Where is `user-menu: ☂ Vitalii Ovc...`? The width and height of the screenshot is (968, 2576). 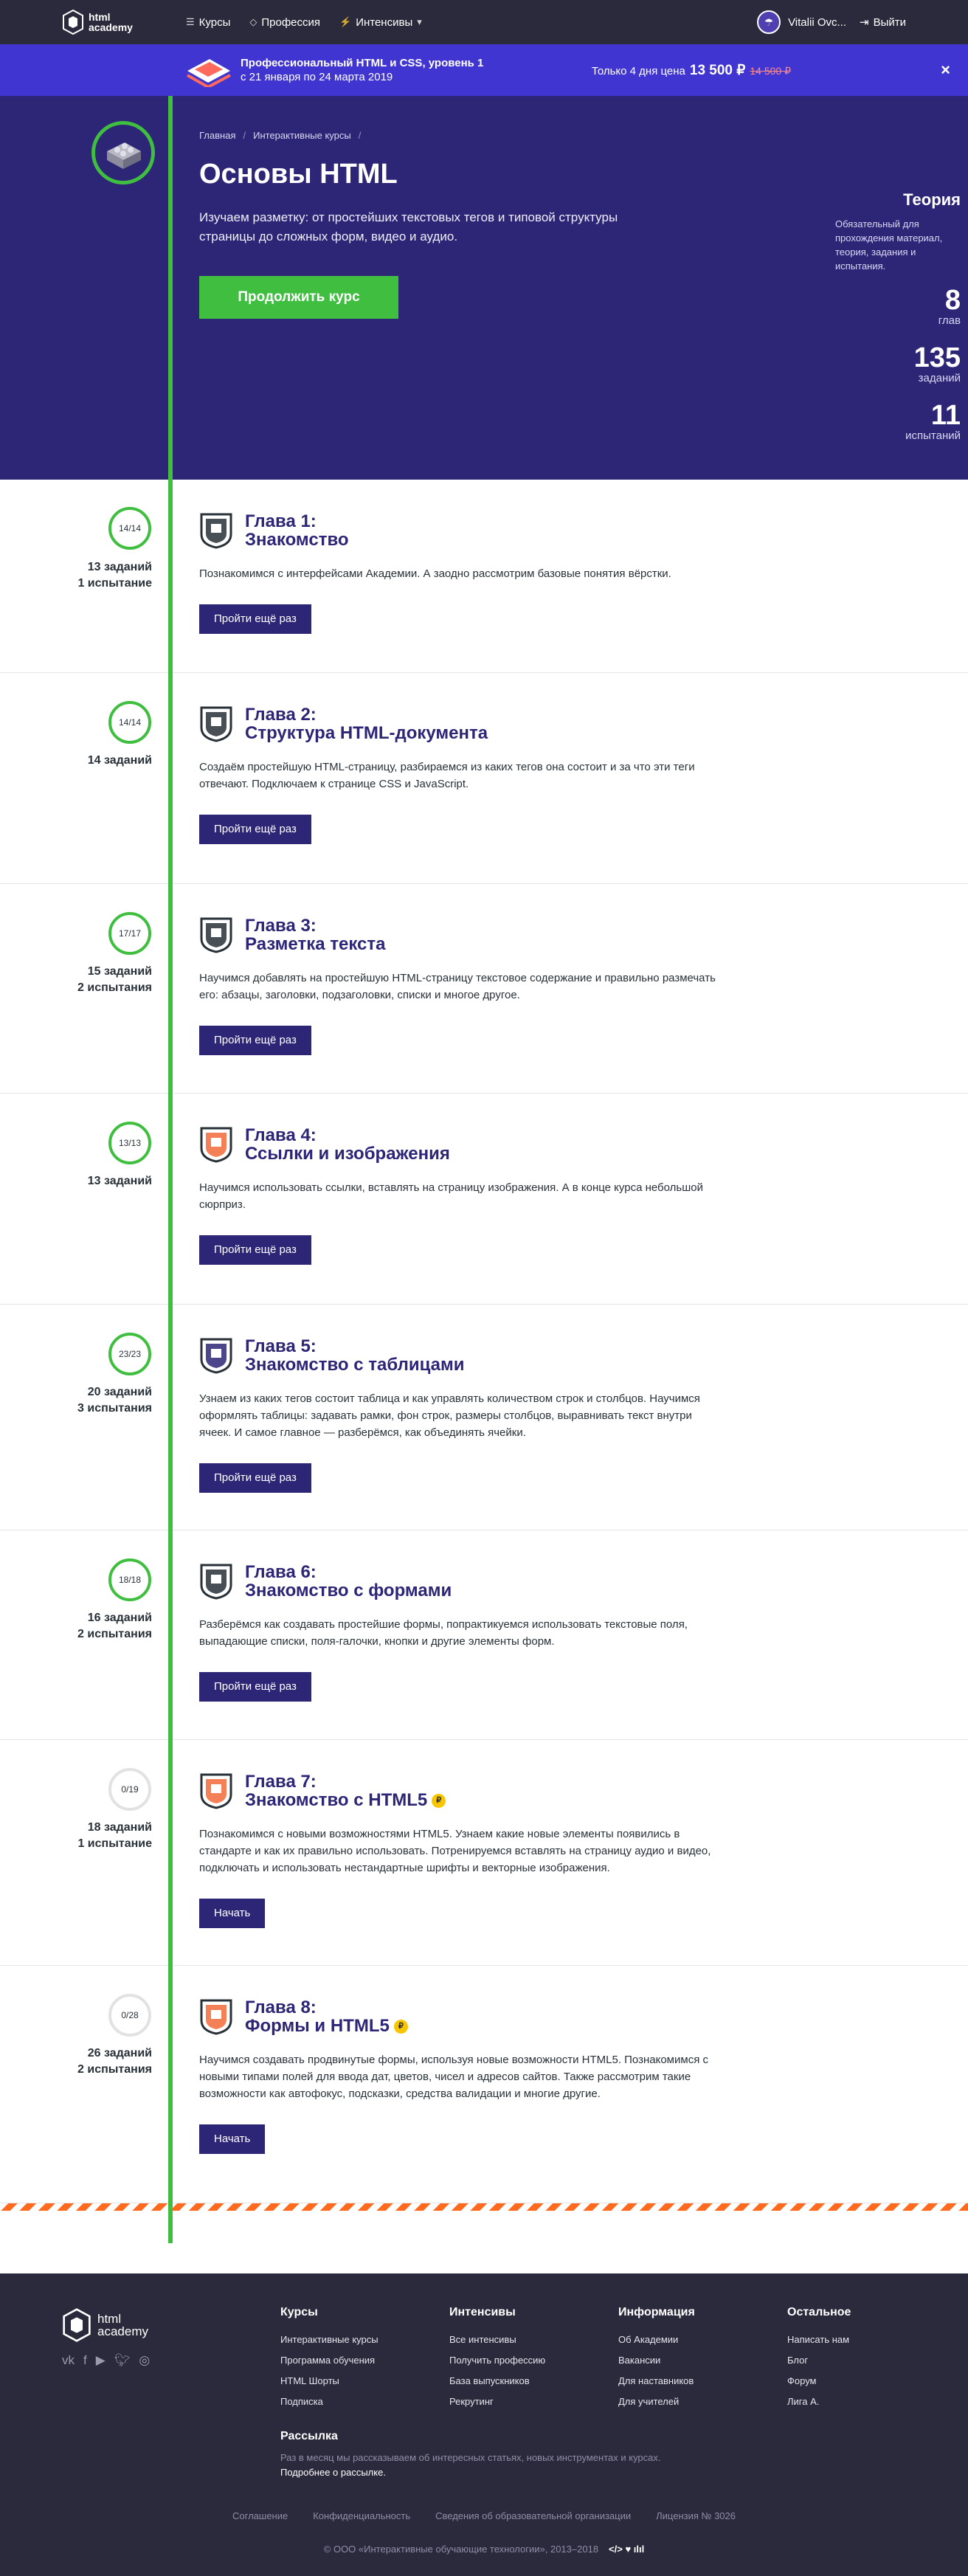
user-menu: ☂ Vitalii Ovc... is located at coordinates (801, 22).